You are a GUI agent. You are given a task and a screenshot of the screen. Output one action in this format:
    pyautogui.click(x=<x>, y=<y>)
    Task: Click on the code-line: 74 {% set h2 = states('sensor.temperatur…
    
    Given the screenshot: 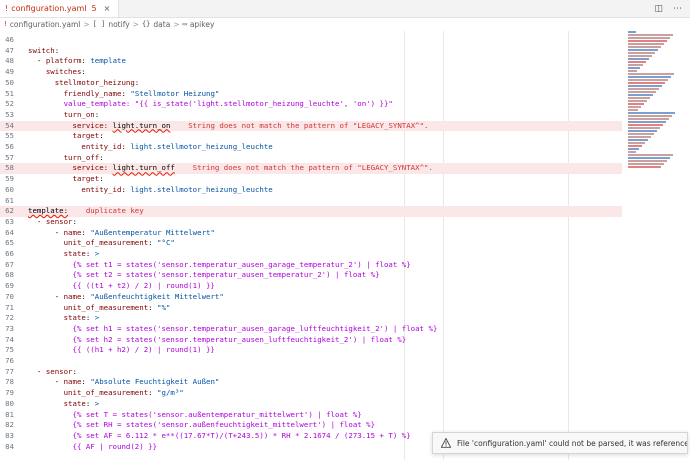 What is the action you would take?
    pyautogui.click(x=311, y=340)
    